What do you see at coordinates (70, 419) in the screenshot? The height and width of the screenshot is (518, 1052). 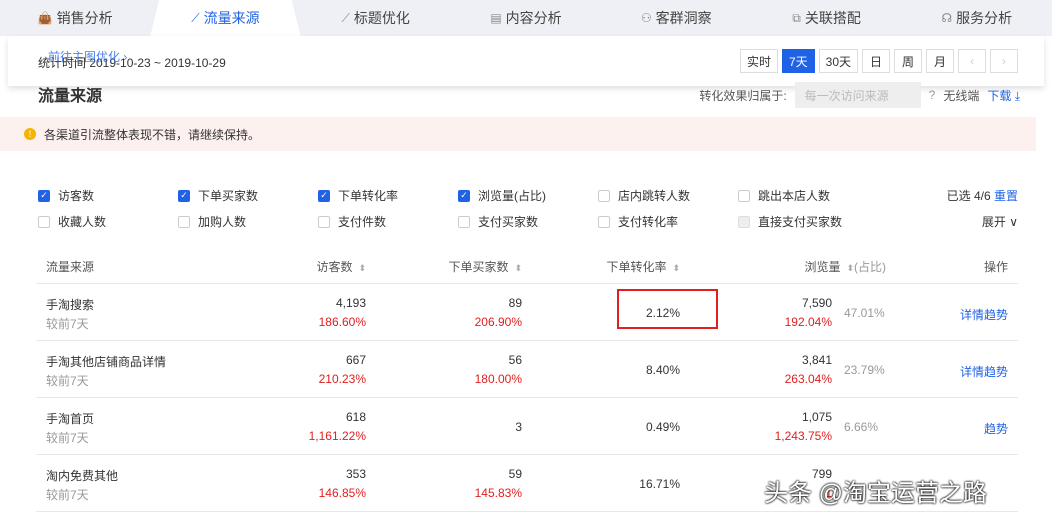 I see `source-name: 手淘首页` at bounding box center [70, 419].